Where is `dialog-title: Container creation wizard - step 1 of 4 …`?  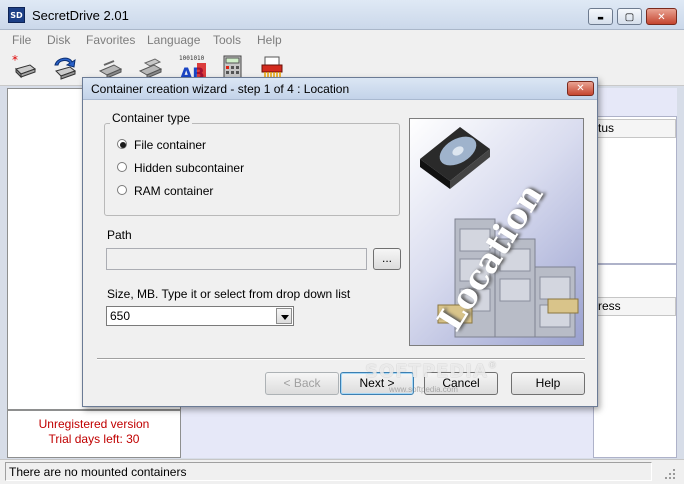 dialog-title: Container creation wizard - step 1 of 4 … is located at coordinates (220, 89).